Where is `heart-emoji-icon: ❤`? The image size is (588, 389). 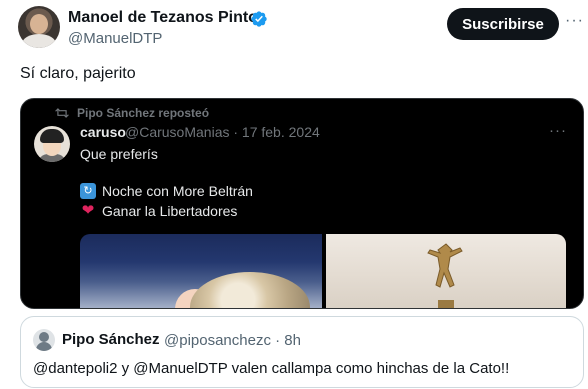
heart-emoji-icon: ❤ is located at coordinates (88, 210).